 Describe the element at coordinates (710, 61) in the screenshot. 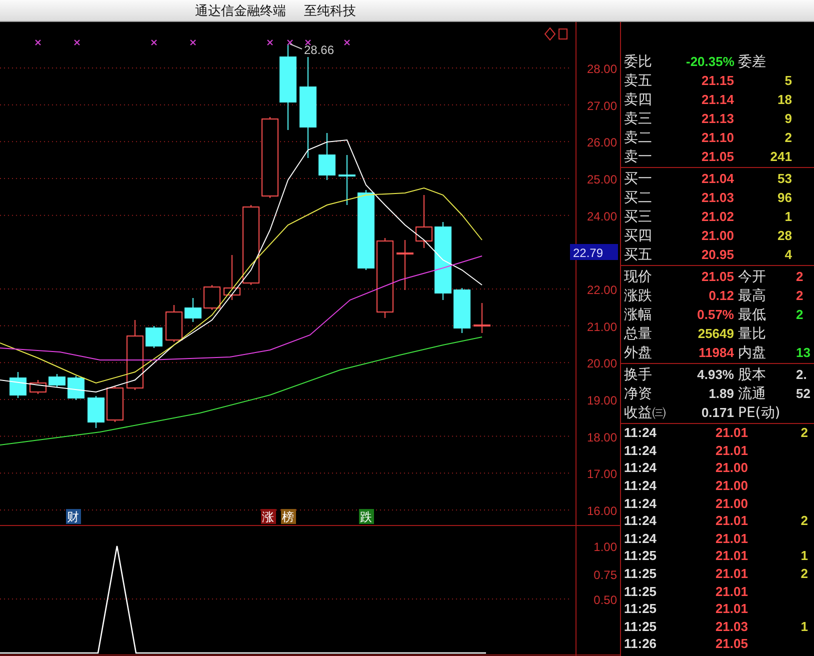

I see `field-value: -20.35%` at that location.